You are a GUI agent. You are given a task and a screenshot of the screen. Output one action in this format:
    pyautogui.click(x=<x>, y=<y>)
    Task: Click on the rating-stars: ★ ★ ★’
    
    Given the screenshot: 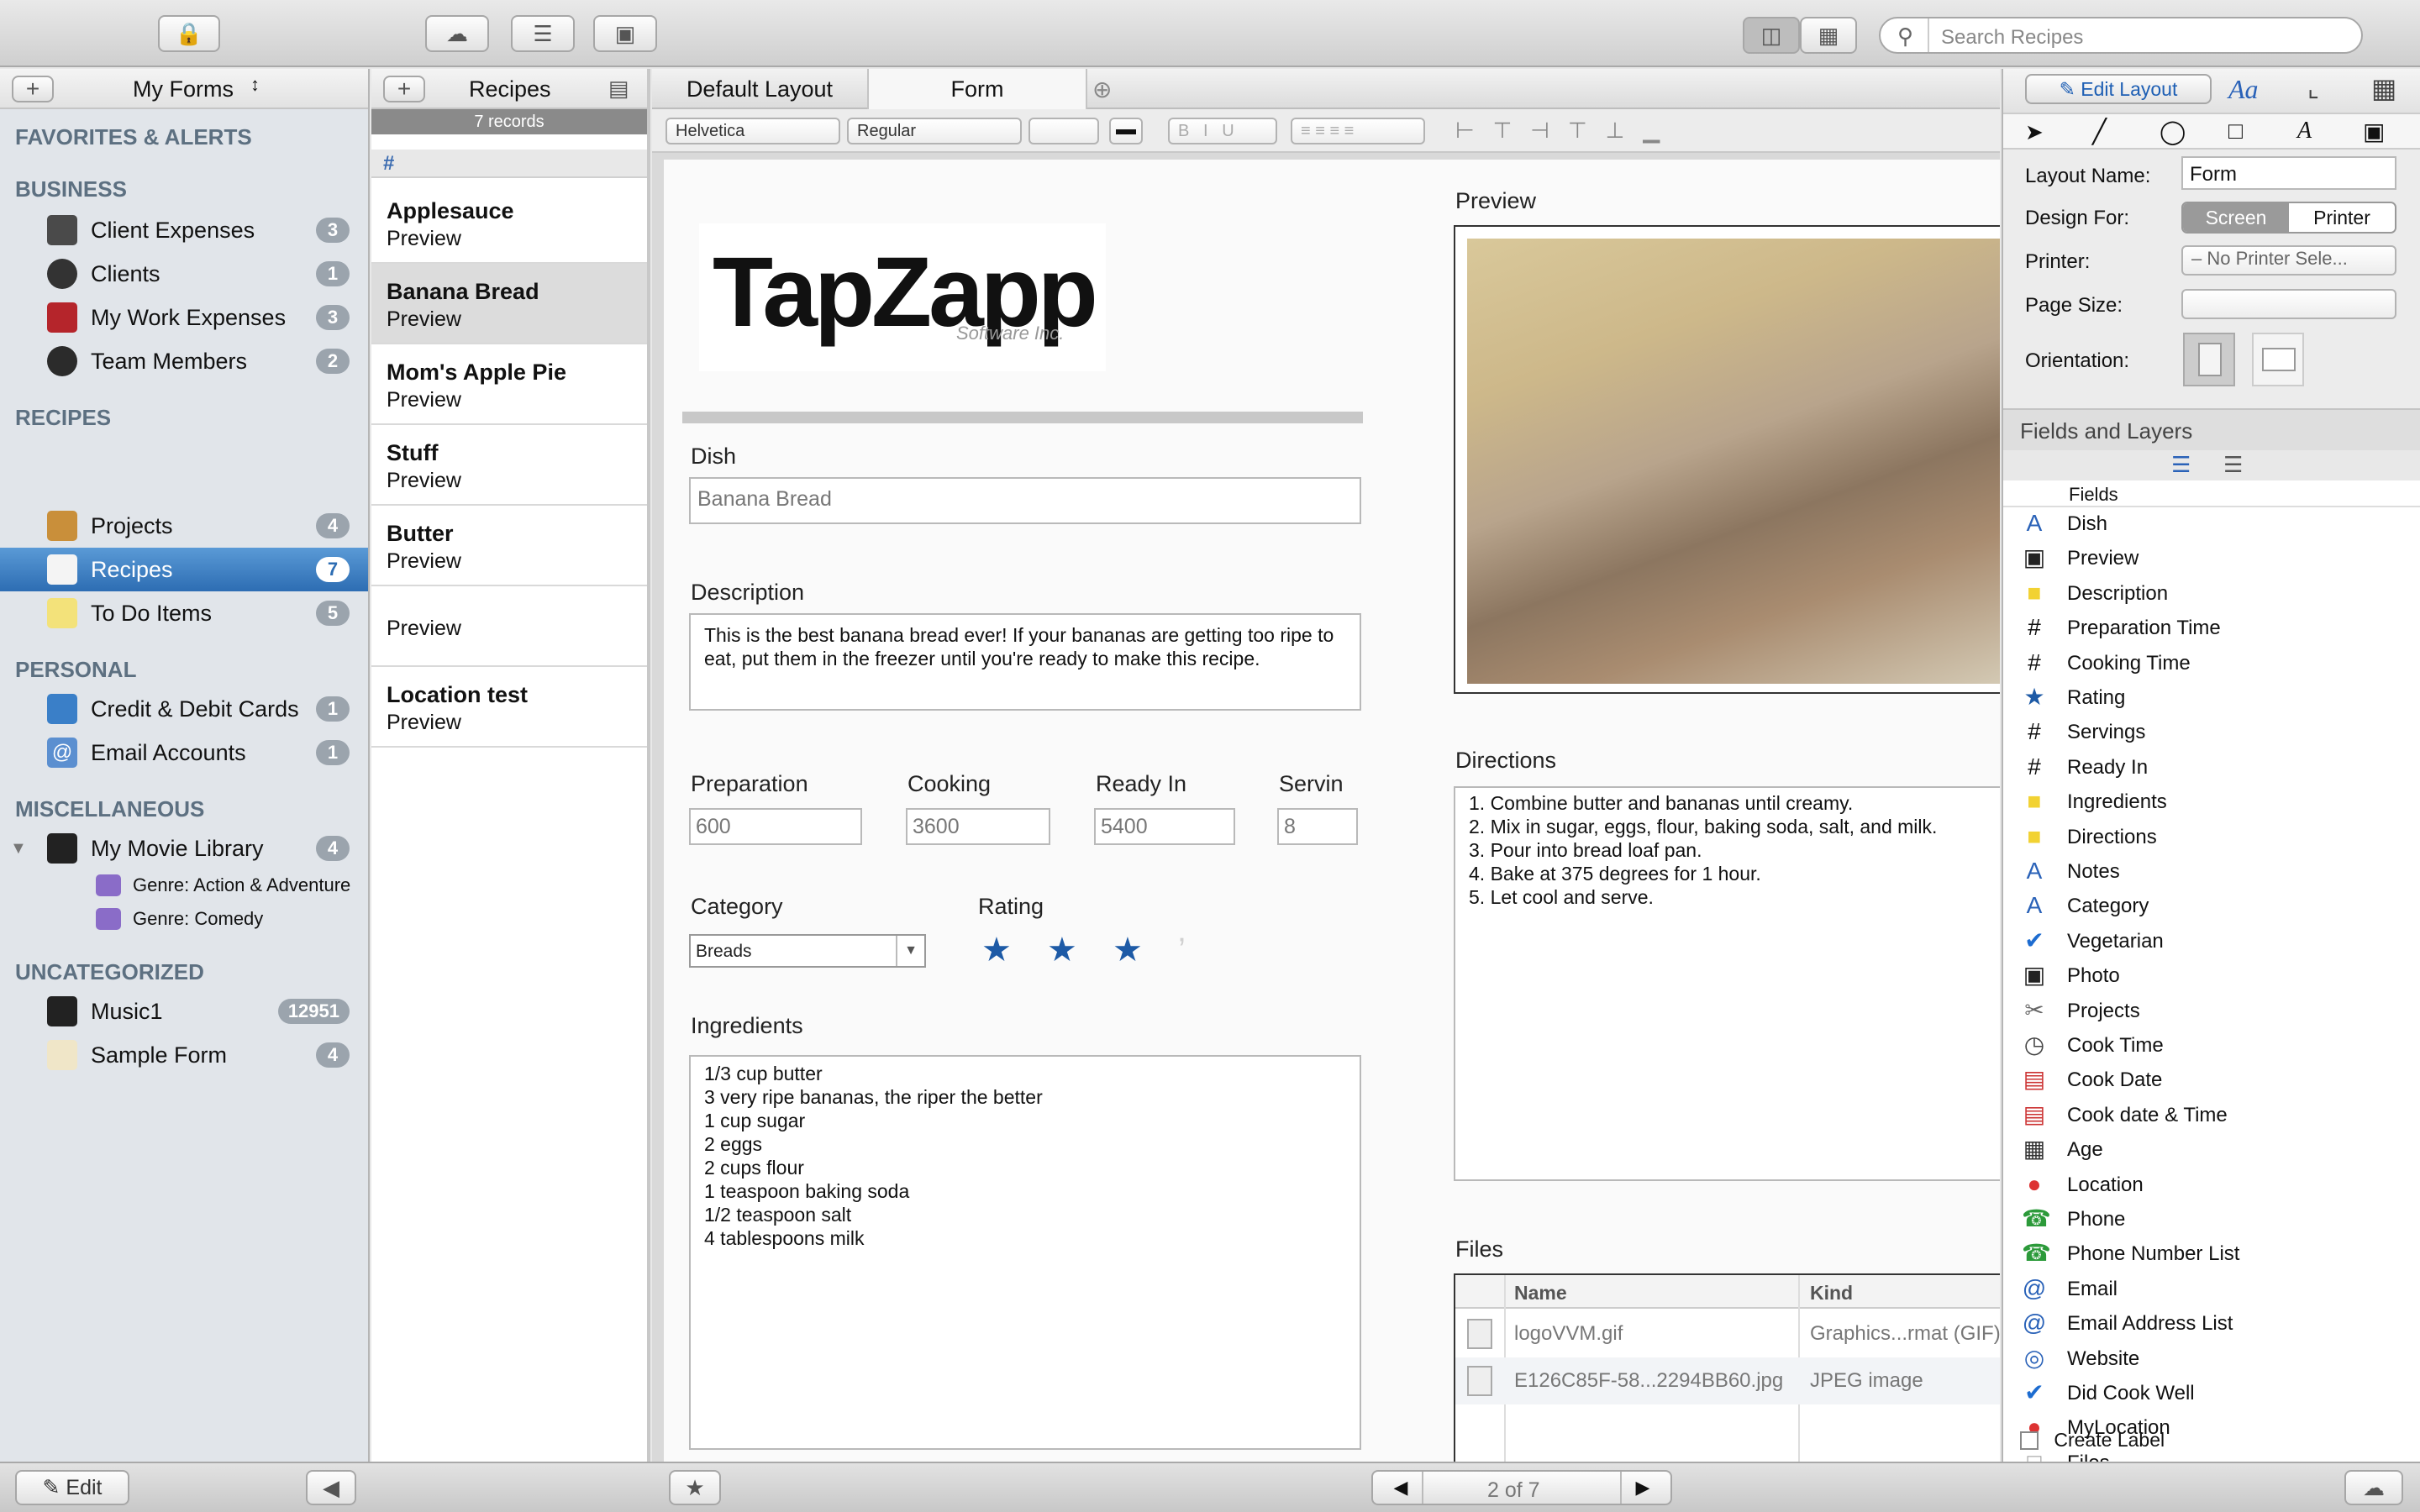 What is the action you would take?
    pyautogui.click(x=1112, y=950)
    